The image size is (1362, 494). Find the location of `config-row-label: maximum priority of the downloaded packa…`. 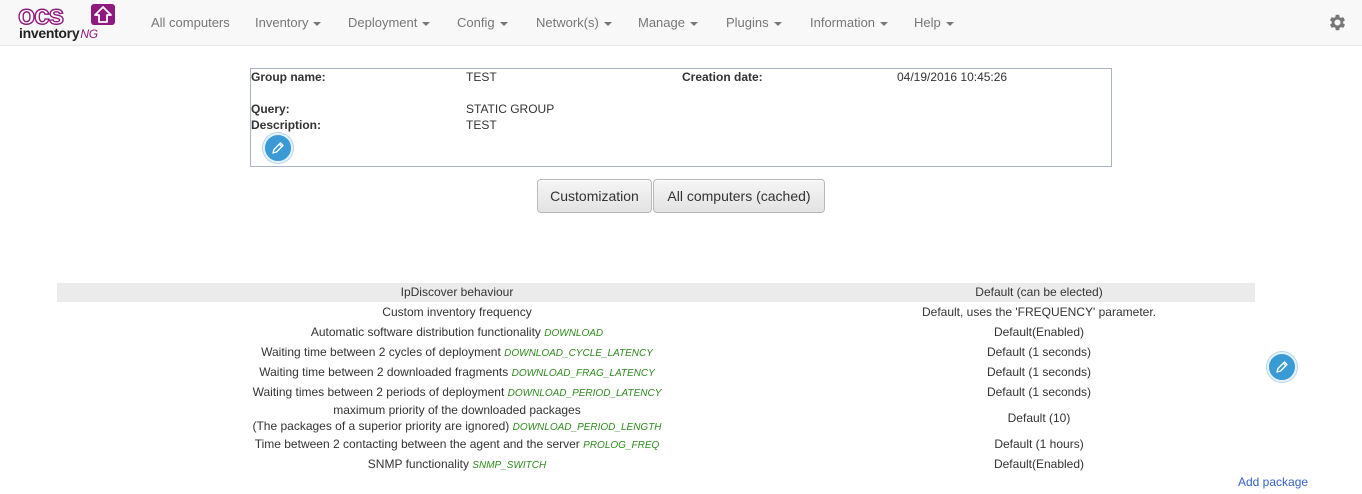

config-row-label: maximum priority of the downloaded packa… is located at coordinates (457, 410).